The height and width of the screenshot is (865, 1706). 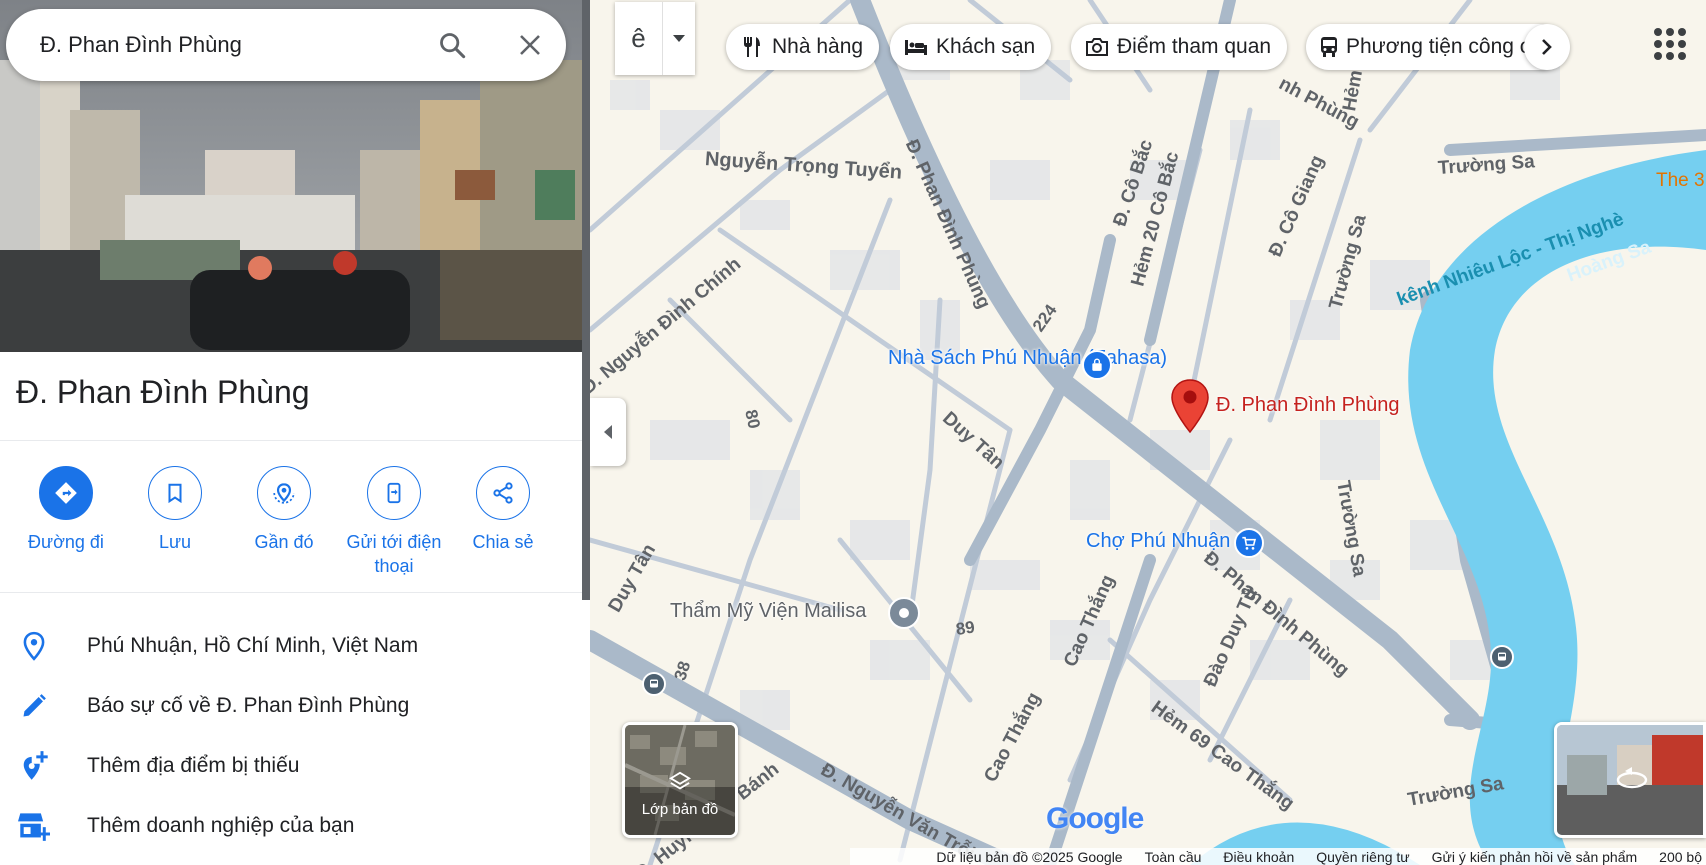 I want to click on share-icon, so click(x=503, y=493).